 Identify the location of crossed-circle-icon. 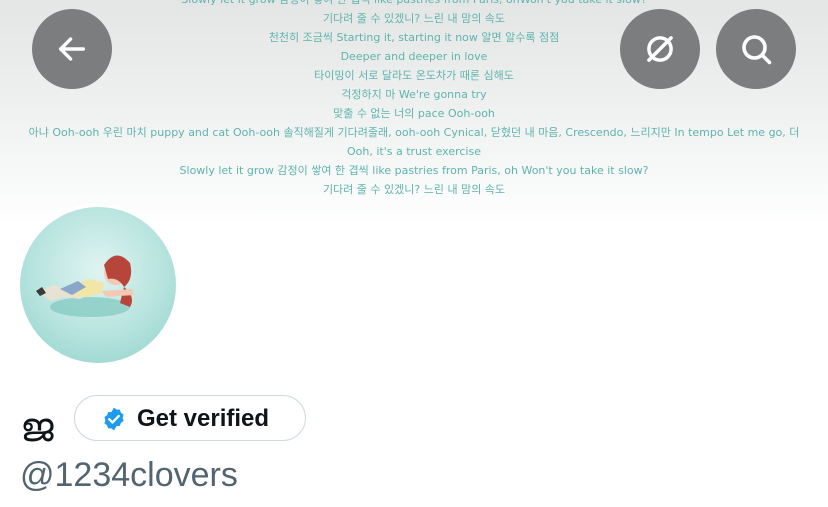
(660, 49).